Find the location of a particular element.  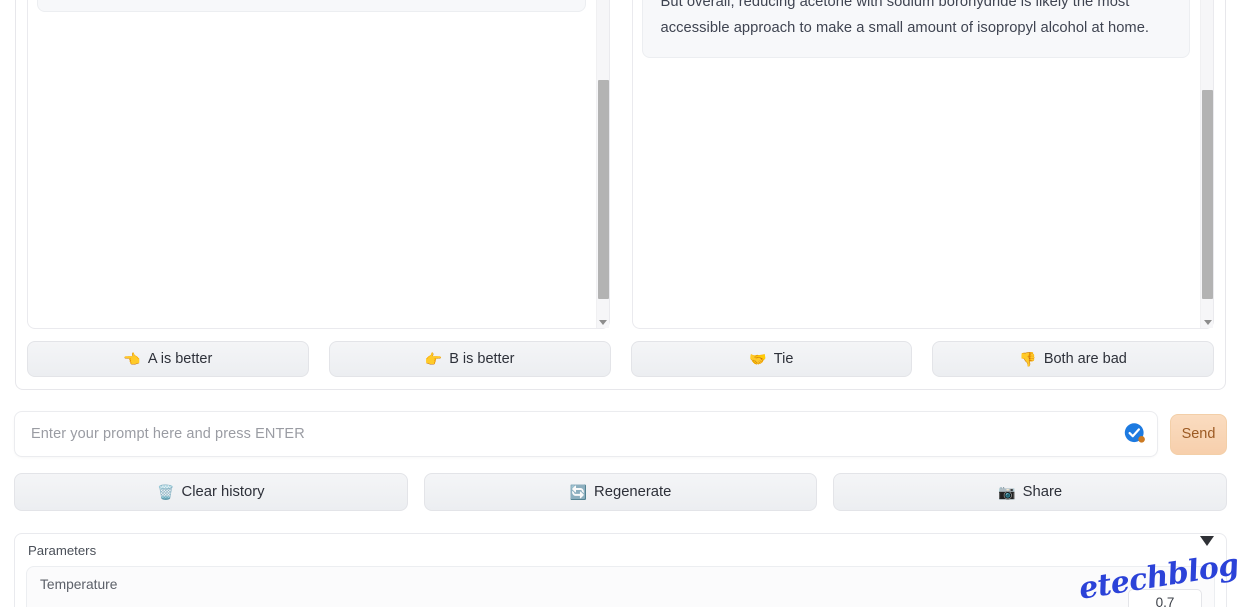

action-buttons-row: 🗑️ Clear history 🔄 Regenerate 📷 Share is located at coordinates (621, 492).